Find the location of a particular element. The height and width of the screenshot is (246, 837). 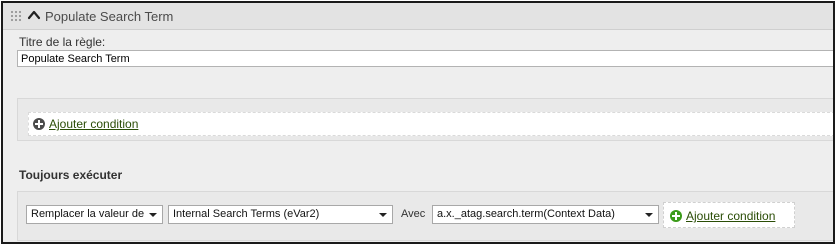

chevron-up-icon is located at coordinates (34, 15).